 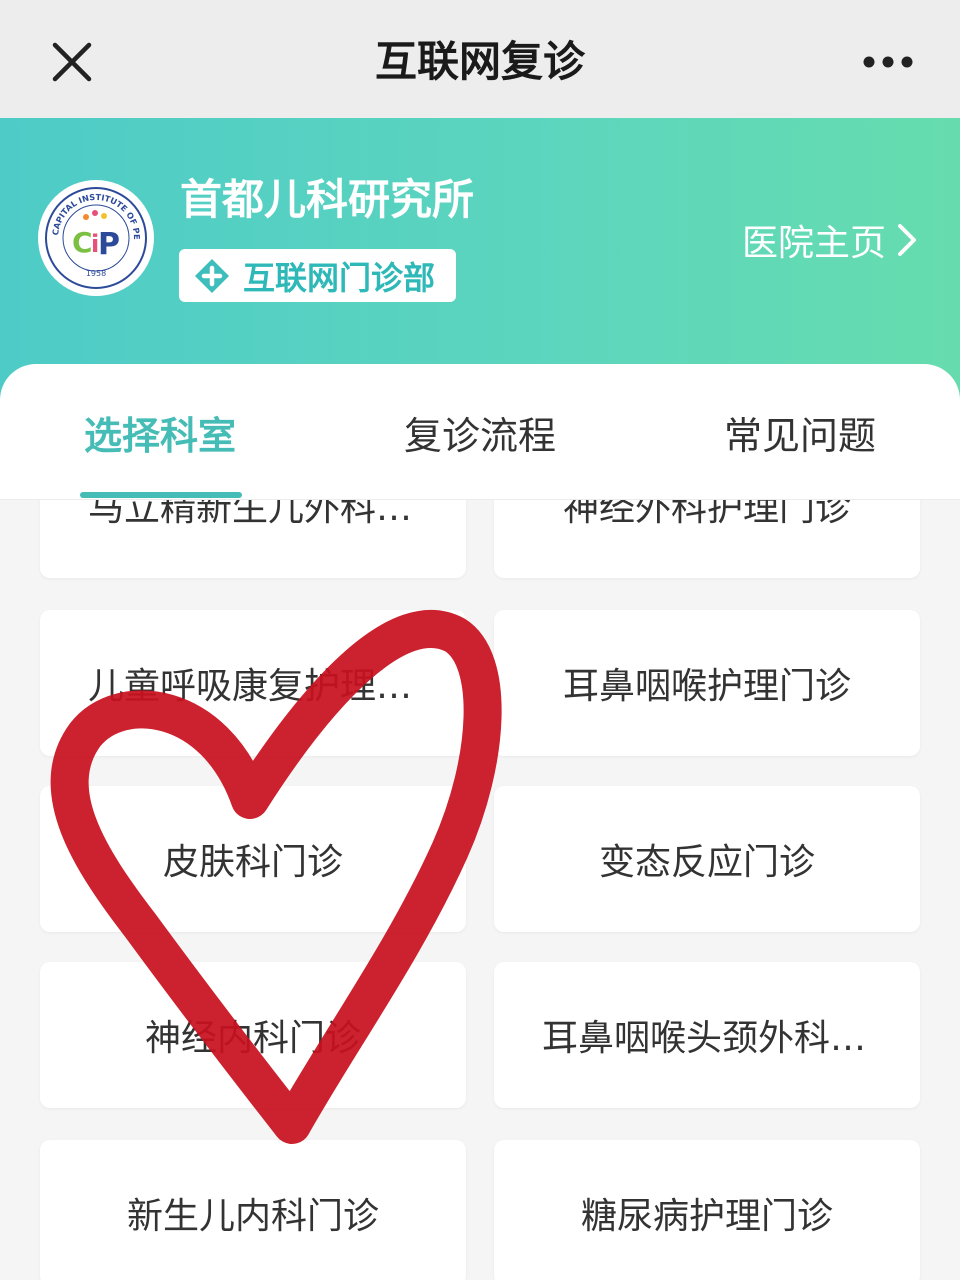 I want to click on department-tag: 互联网门诊部, so click(x=317, y=275).